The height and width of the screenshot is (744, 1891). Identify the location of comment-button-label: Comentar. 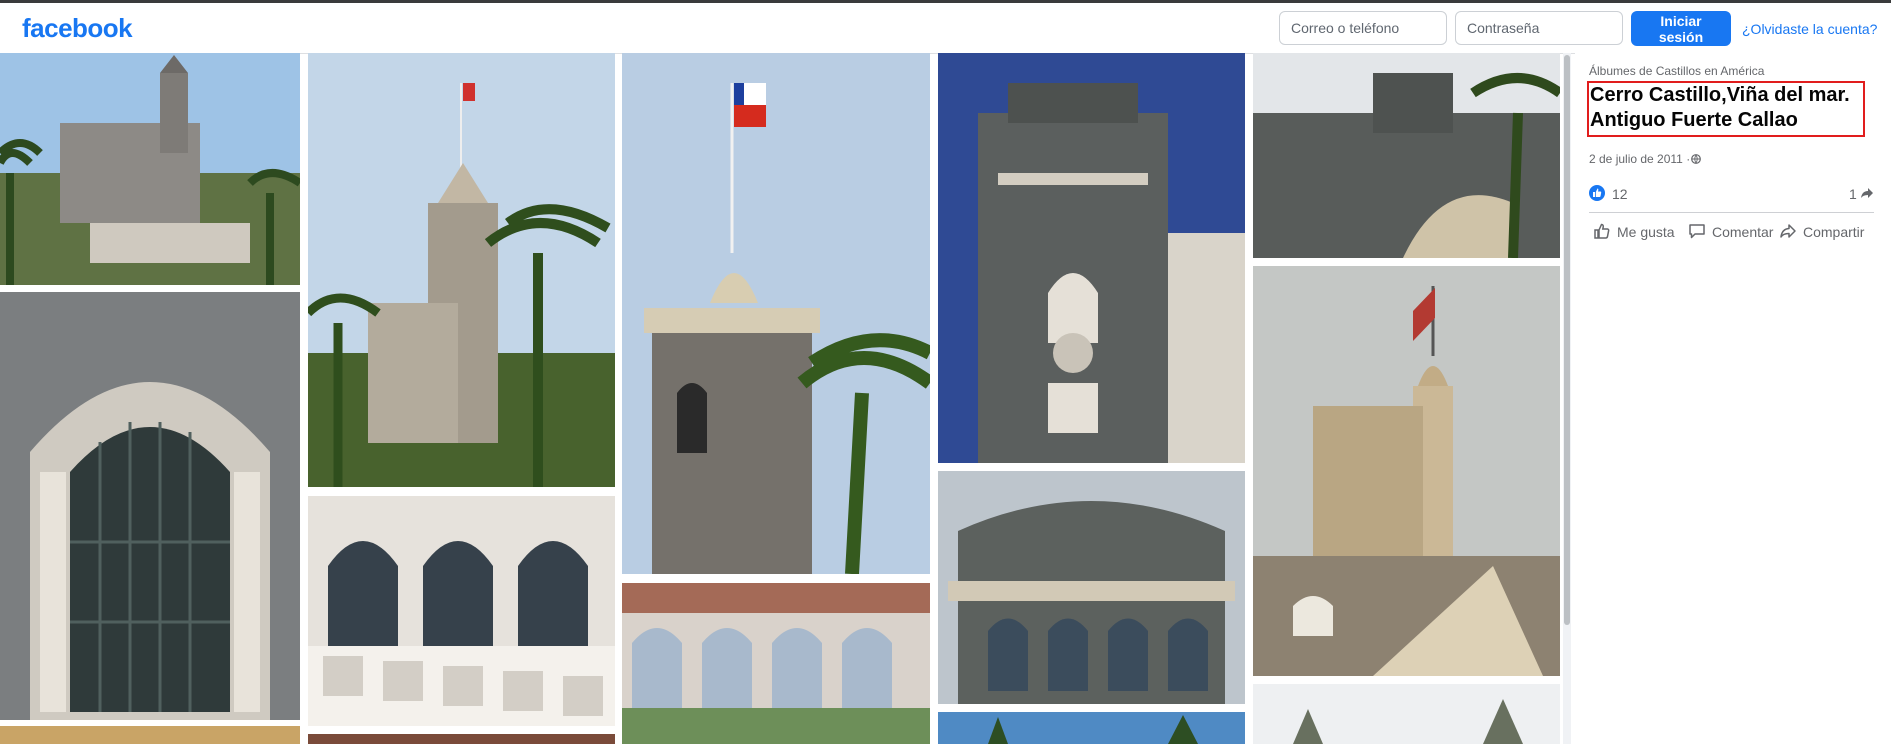
(1743, 232).